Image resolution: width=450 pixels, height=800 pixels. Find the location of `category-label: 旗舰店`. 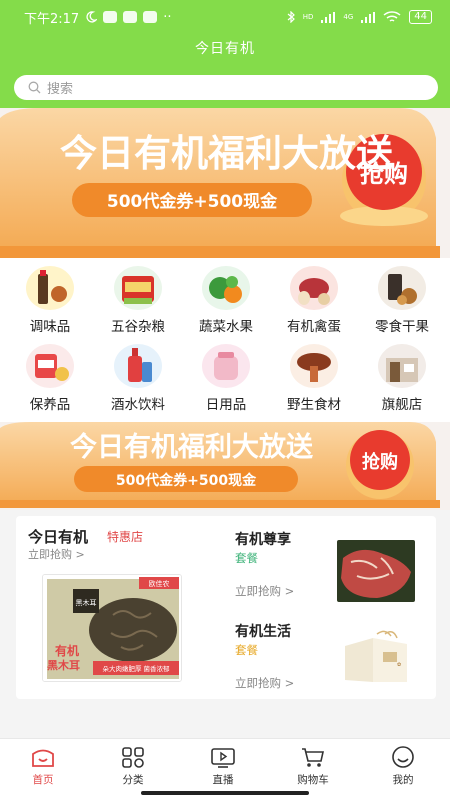

category-label: 旗舰店 is located at coordinates (402, 405).